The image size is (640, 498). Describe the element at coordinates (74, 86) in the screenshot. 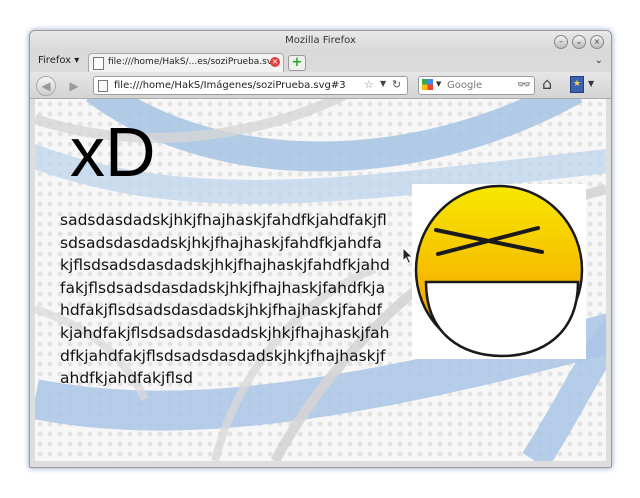

I see `forward-button: ▶` at that location.